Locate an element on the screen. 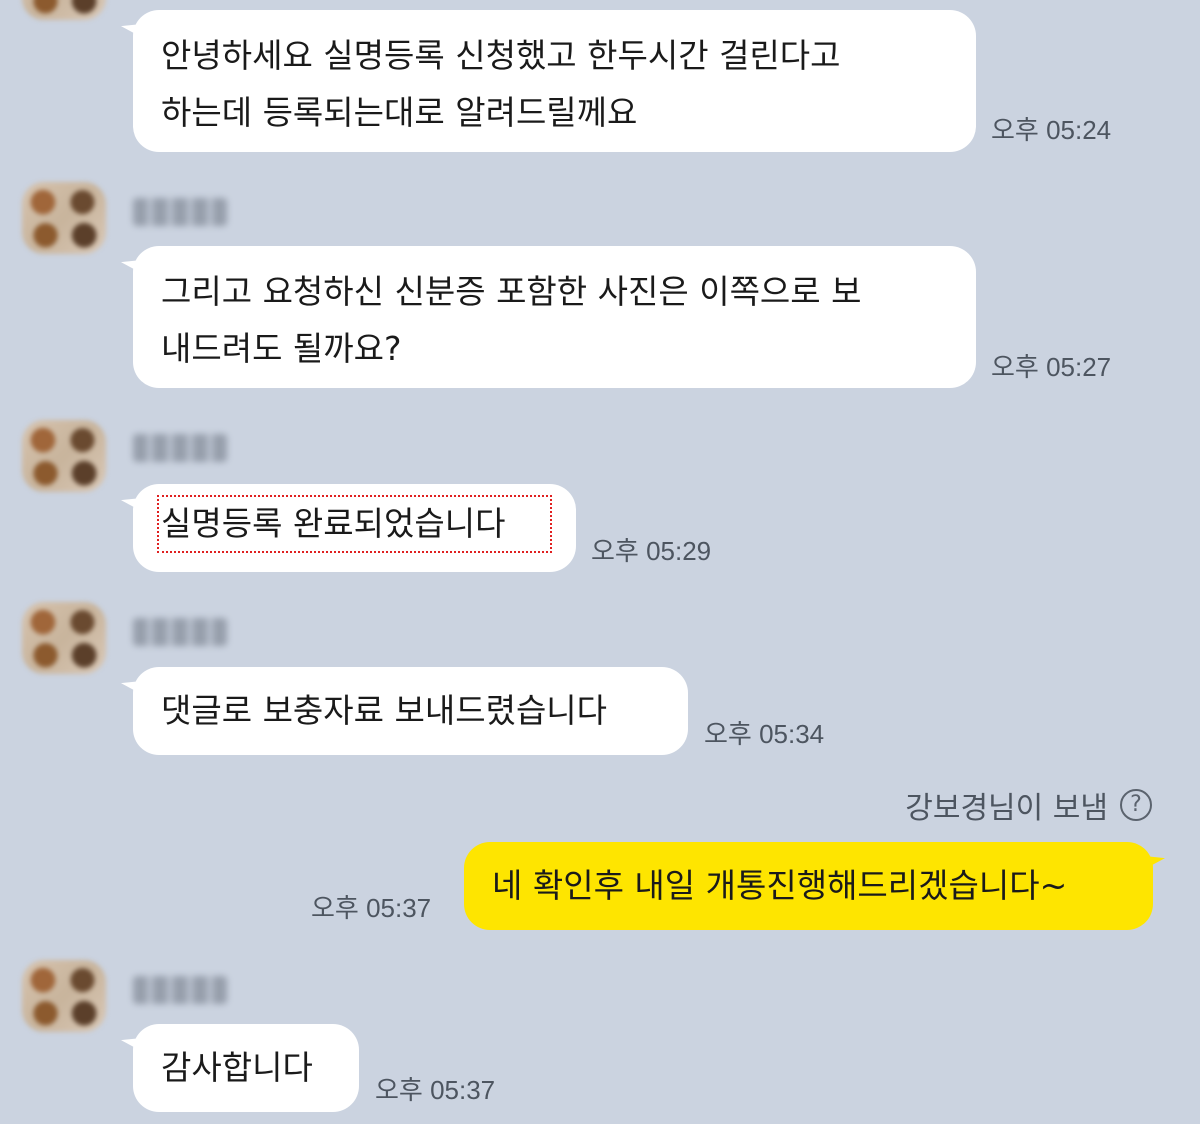 This screenshot has height=1124, width=1200. message-text: 안녕하세요 실명등록 신청했고 한두시간 걸린다고 is located at coordinates (501, 55).